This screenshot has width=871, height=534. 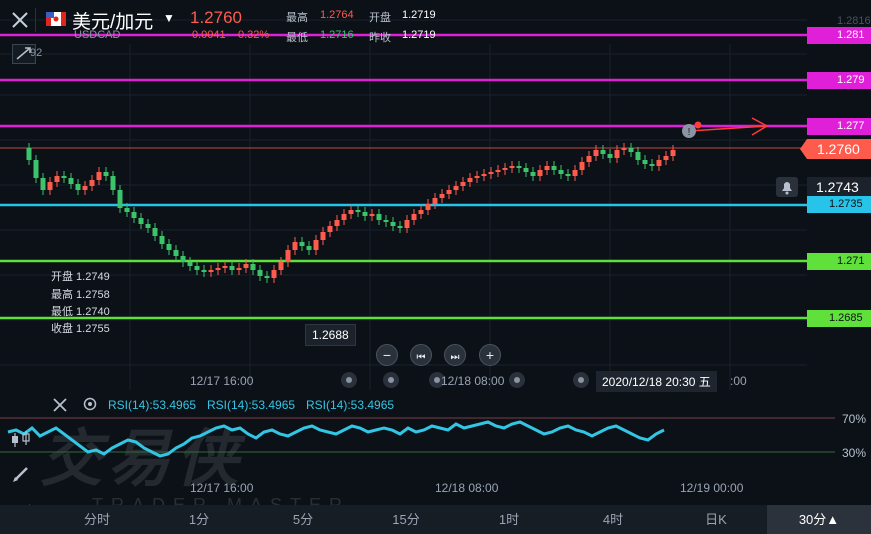 I want to click on zoom-in-button: +, so click(x=490, y=355).